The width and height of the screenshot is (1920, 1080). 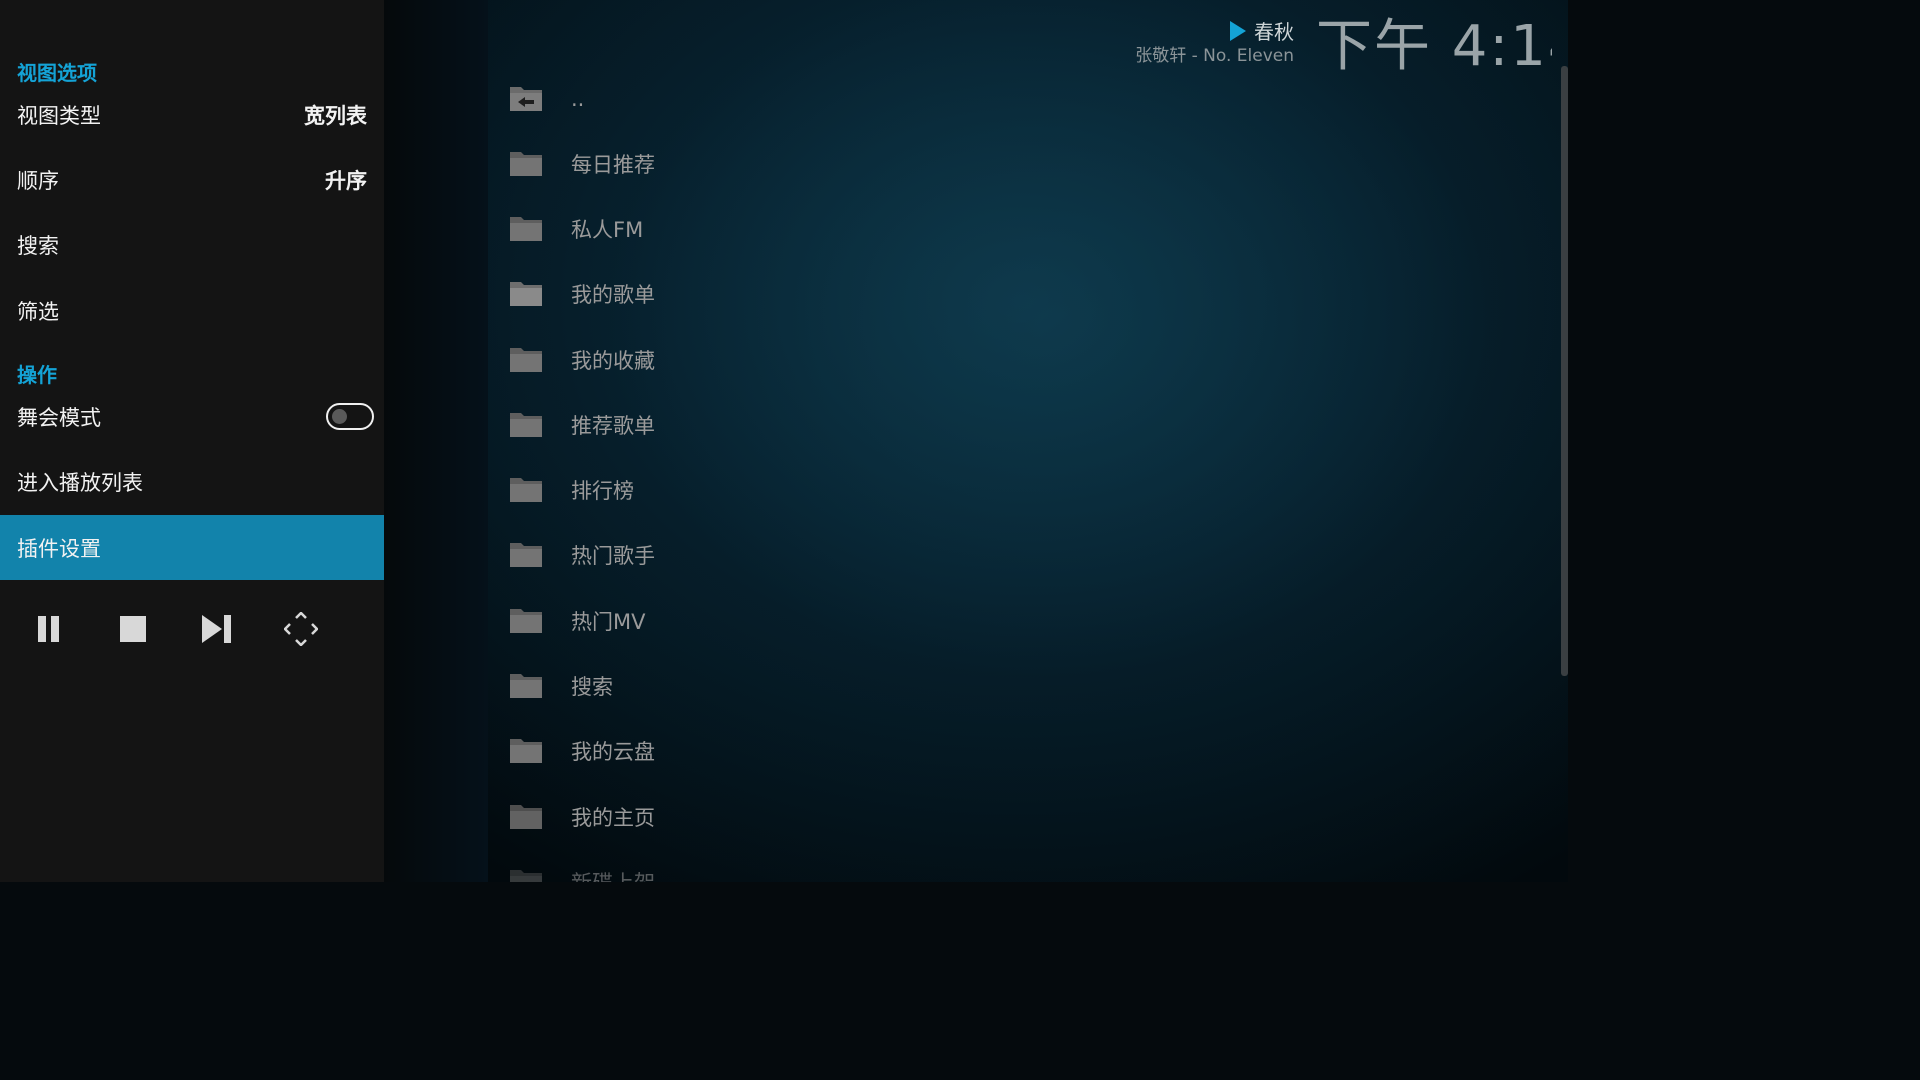 I want to click on list-item: 私人FM, so click(x=1023, y=228).